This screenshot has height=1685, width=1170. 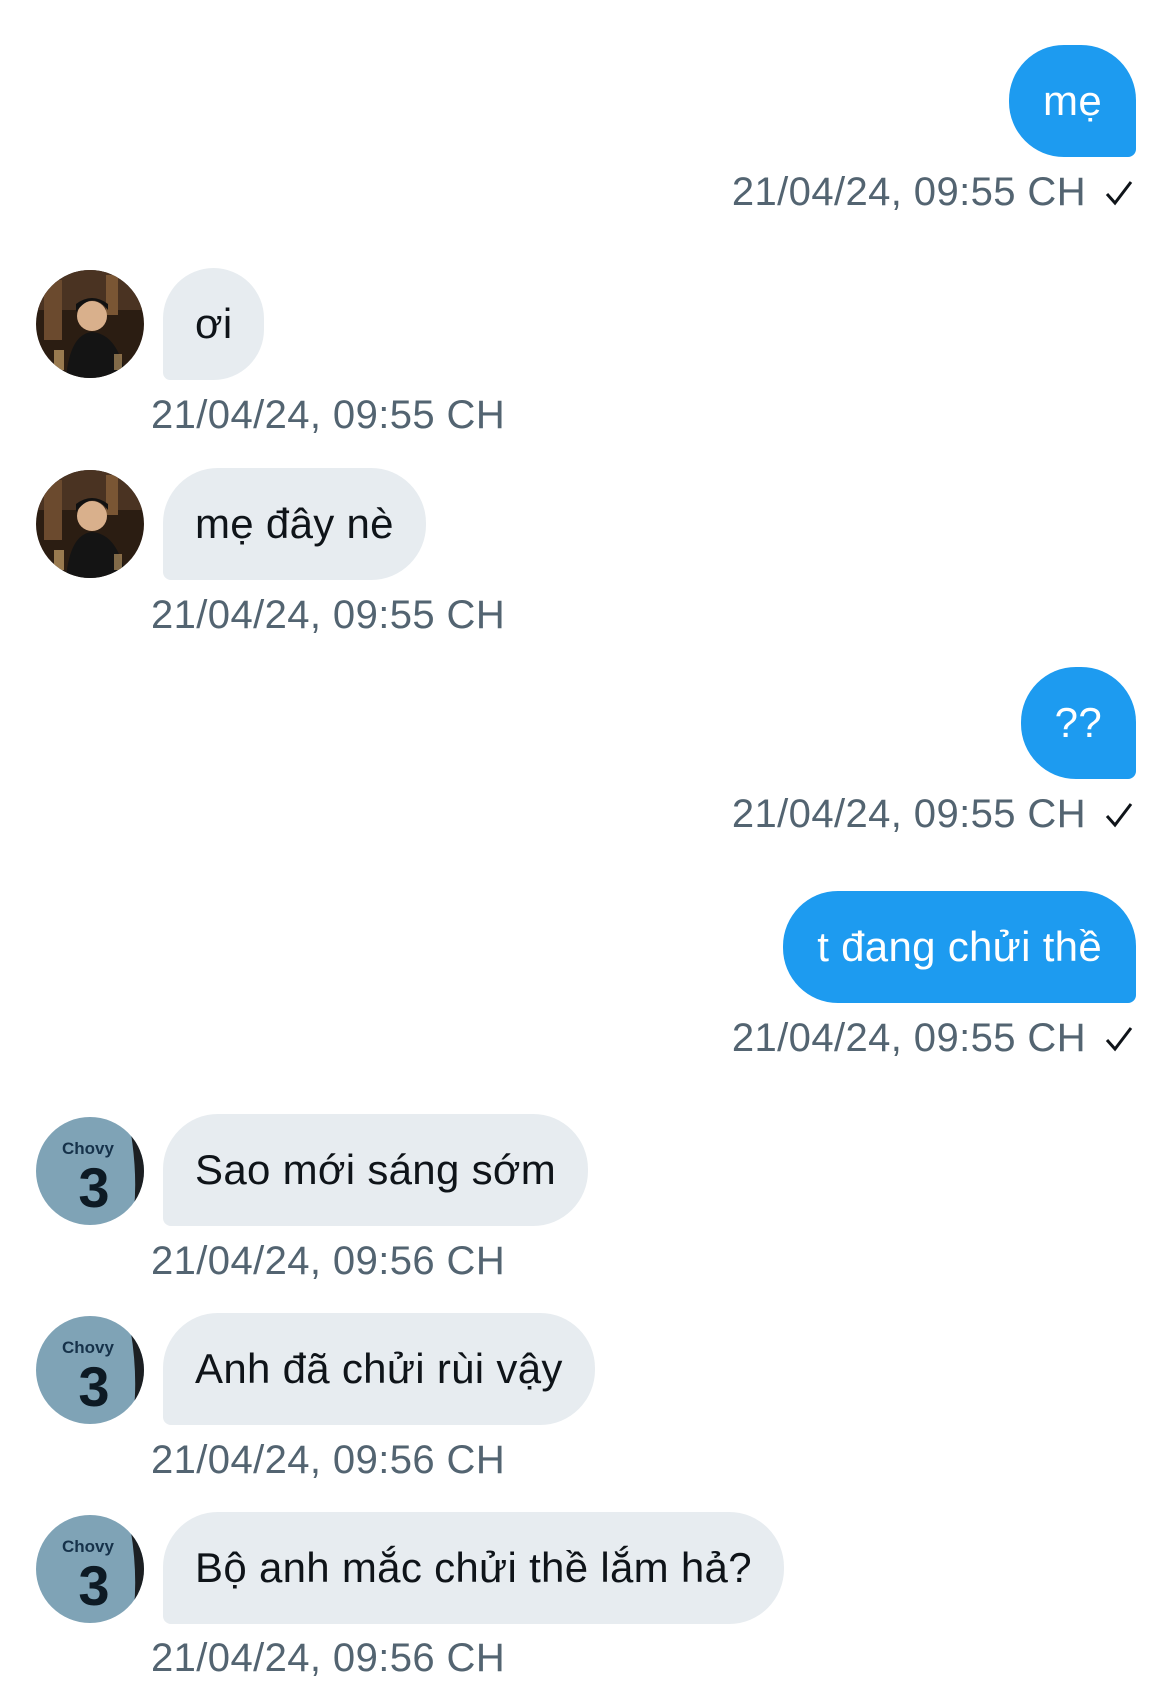 I want to click on message-text: Anh đã chửi rùi vậy, so click(x=379, y=1368).